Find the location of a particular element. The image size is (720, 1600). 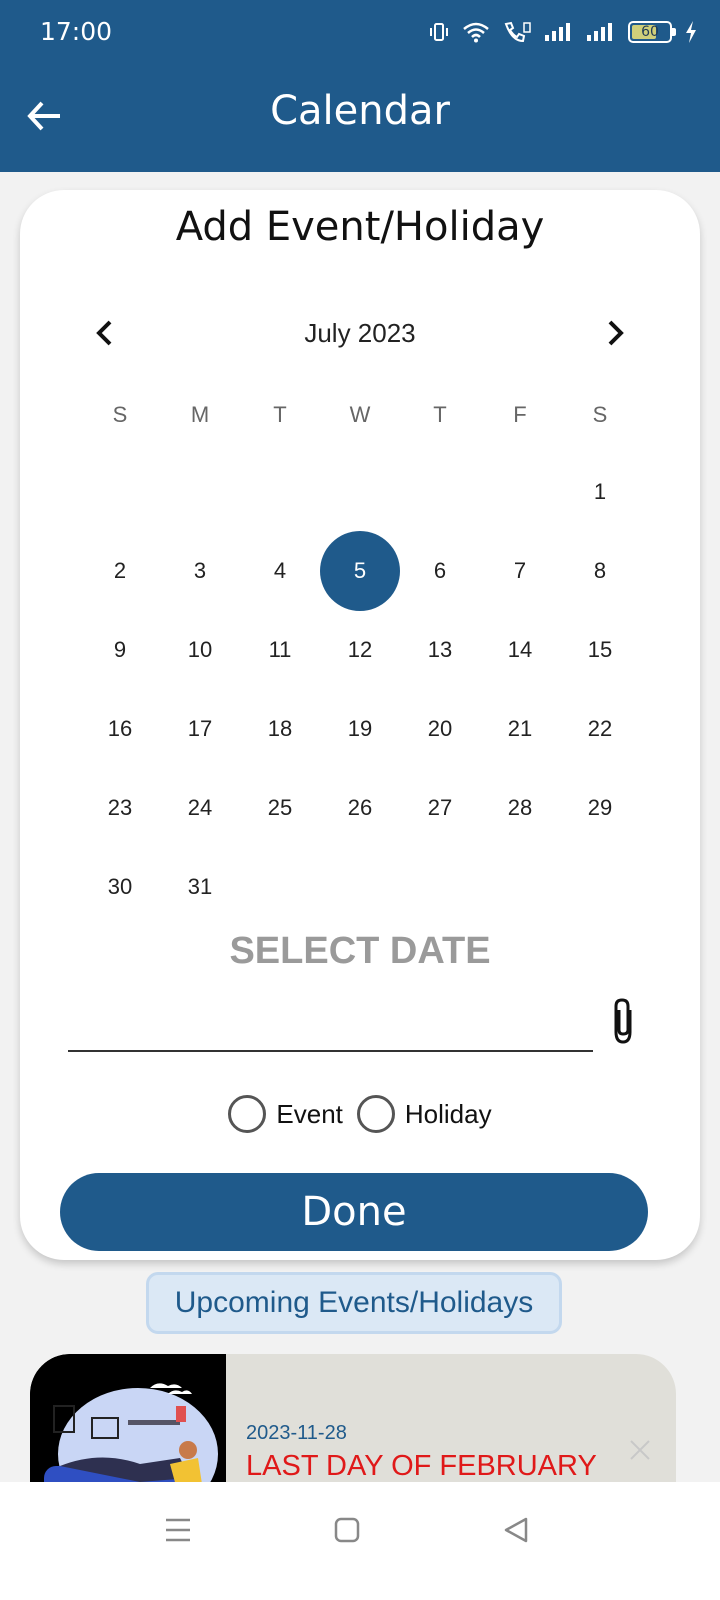

day-number: 7 is located at coordinates (520, 570).